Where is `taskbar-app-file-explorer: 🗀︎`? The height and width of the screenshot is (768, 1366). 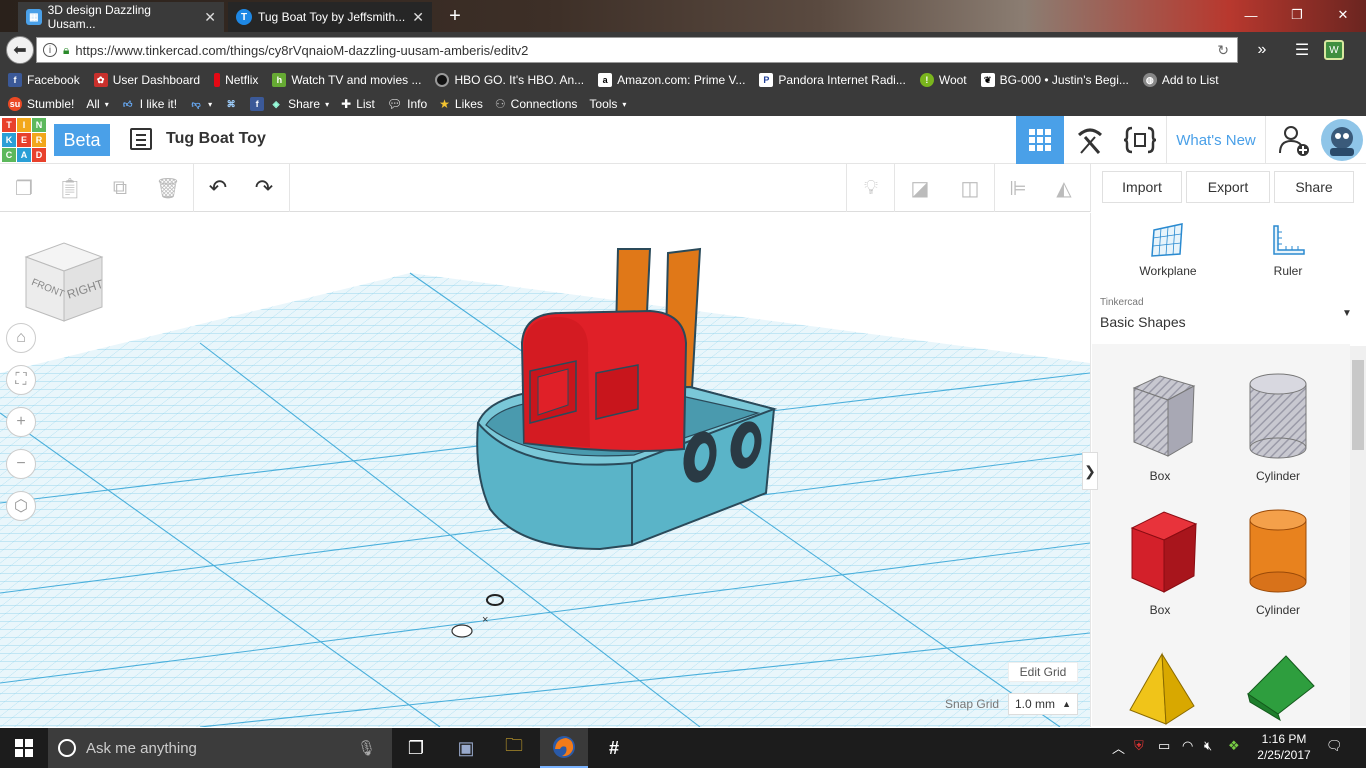 taskbar-app-file-explorer: 🗀︎ is located at coordinates (514, 748).